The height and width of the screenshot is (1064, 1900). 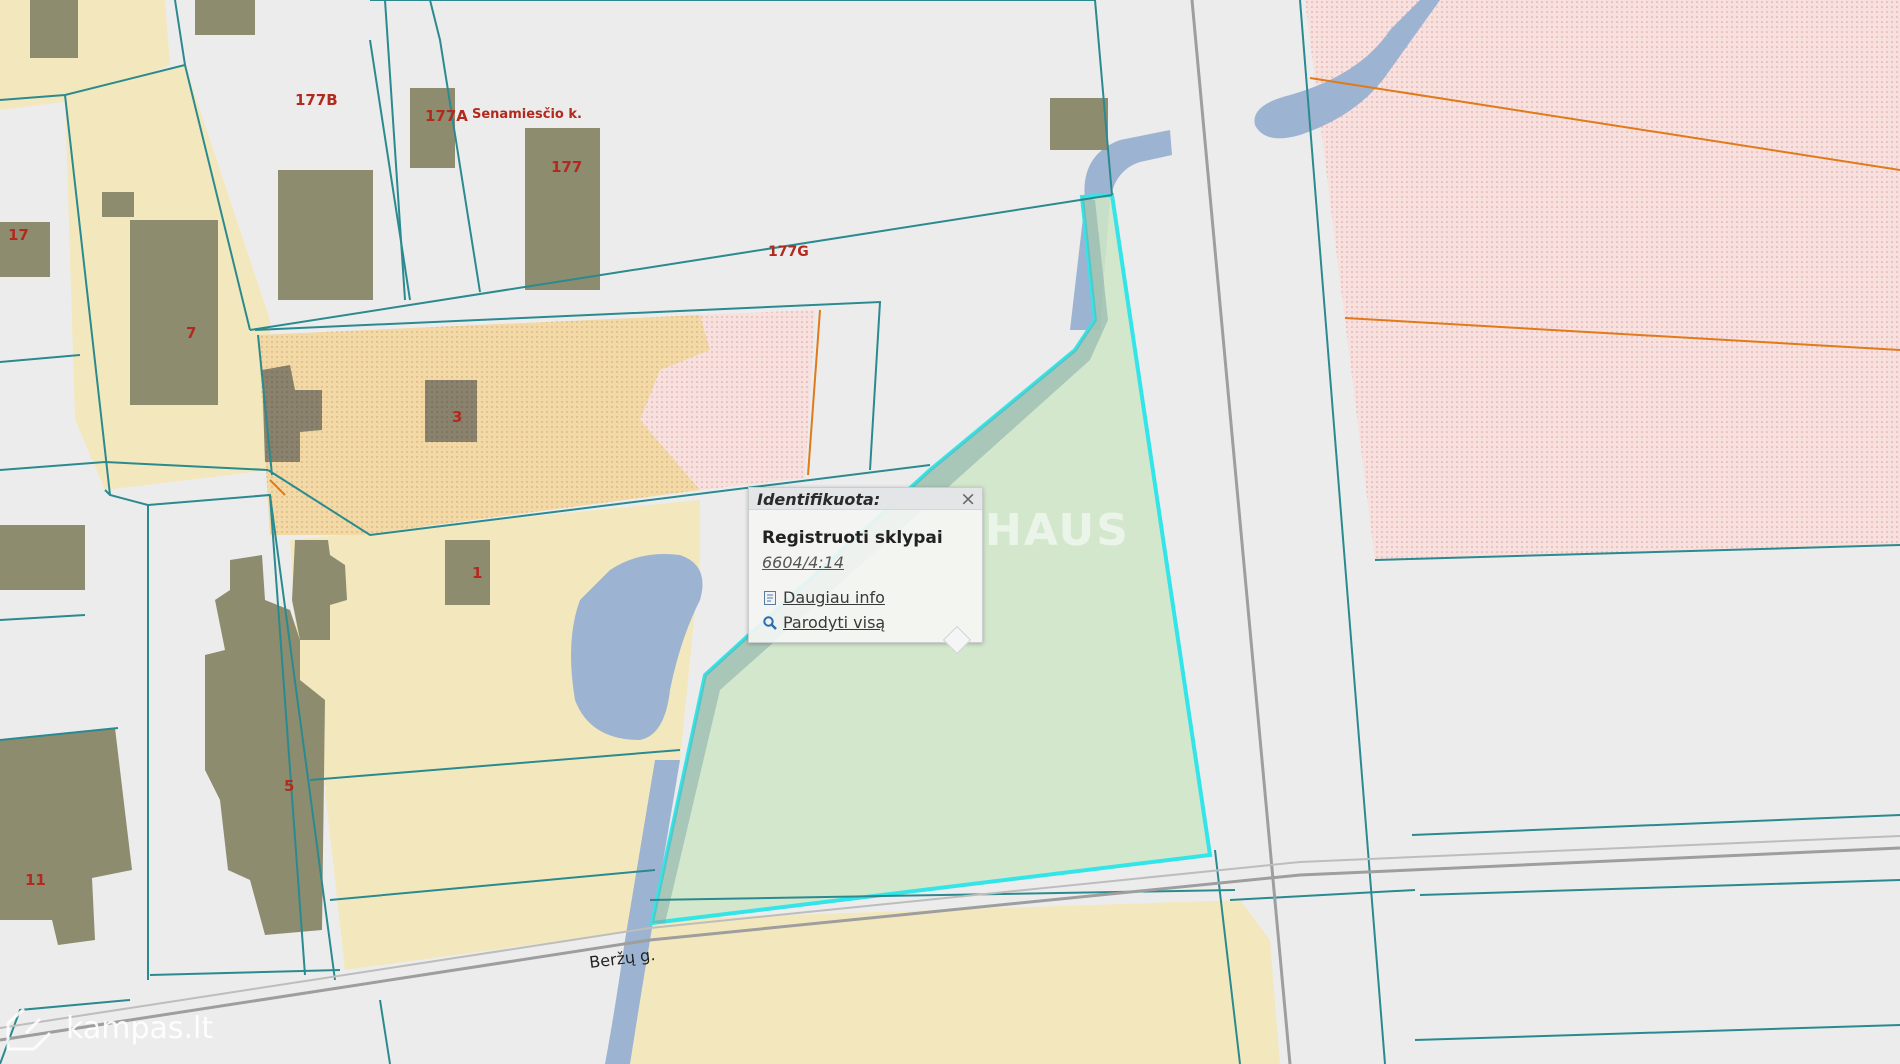 What do you see at coordinates (834, 597) in the screenshot?
I see `more-info-label: Daugiau info` at bounding box center [834, 597].